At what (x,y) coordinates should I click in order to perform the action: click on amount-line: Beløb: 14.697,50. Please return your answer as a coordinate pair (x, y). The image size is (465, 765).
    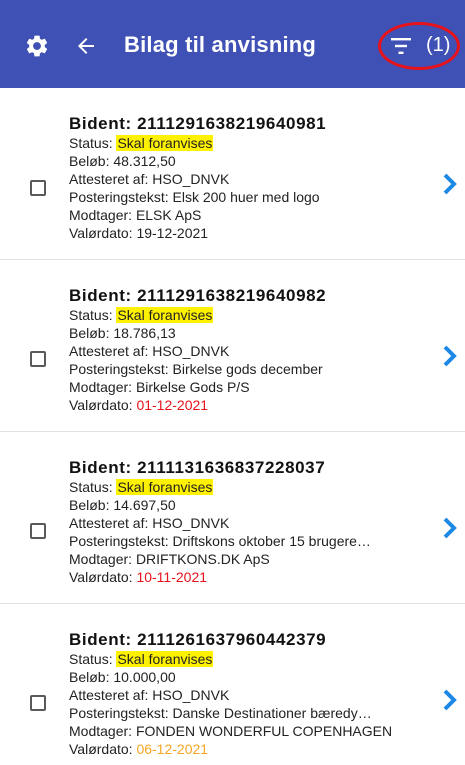
    Looking at the image, I should click on (122, 505).